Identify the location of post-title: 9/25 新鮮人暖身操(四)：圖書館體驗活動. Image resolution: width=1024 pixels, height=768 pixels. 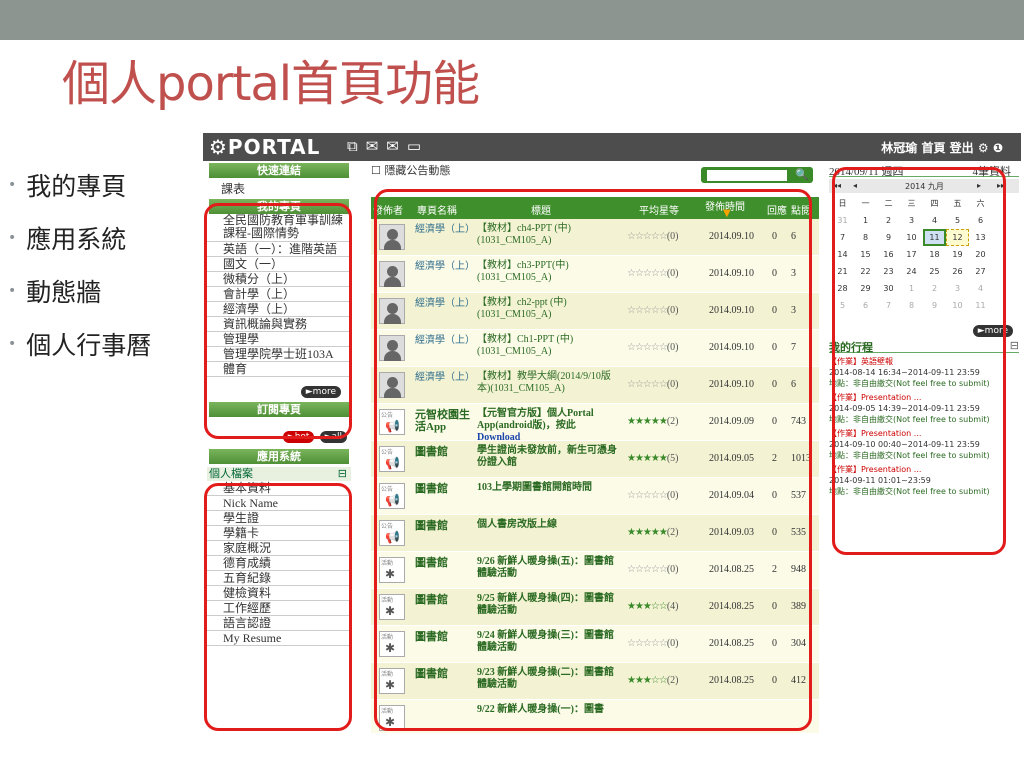
(550, 605).